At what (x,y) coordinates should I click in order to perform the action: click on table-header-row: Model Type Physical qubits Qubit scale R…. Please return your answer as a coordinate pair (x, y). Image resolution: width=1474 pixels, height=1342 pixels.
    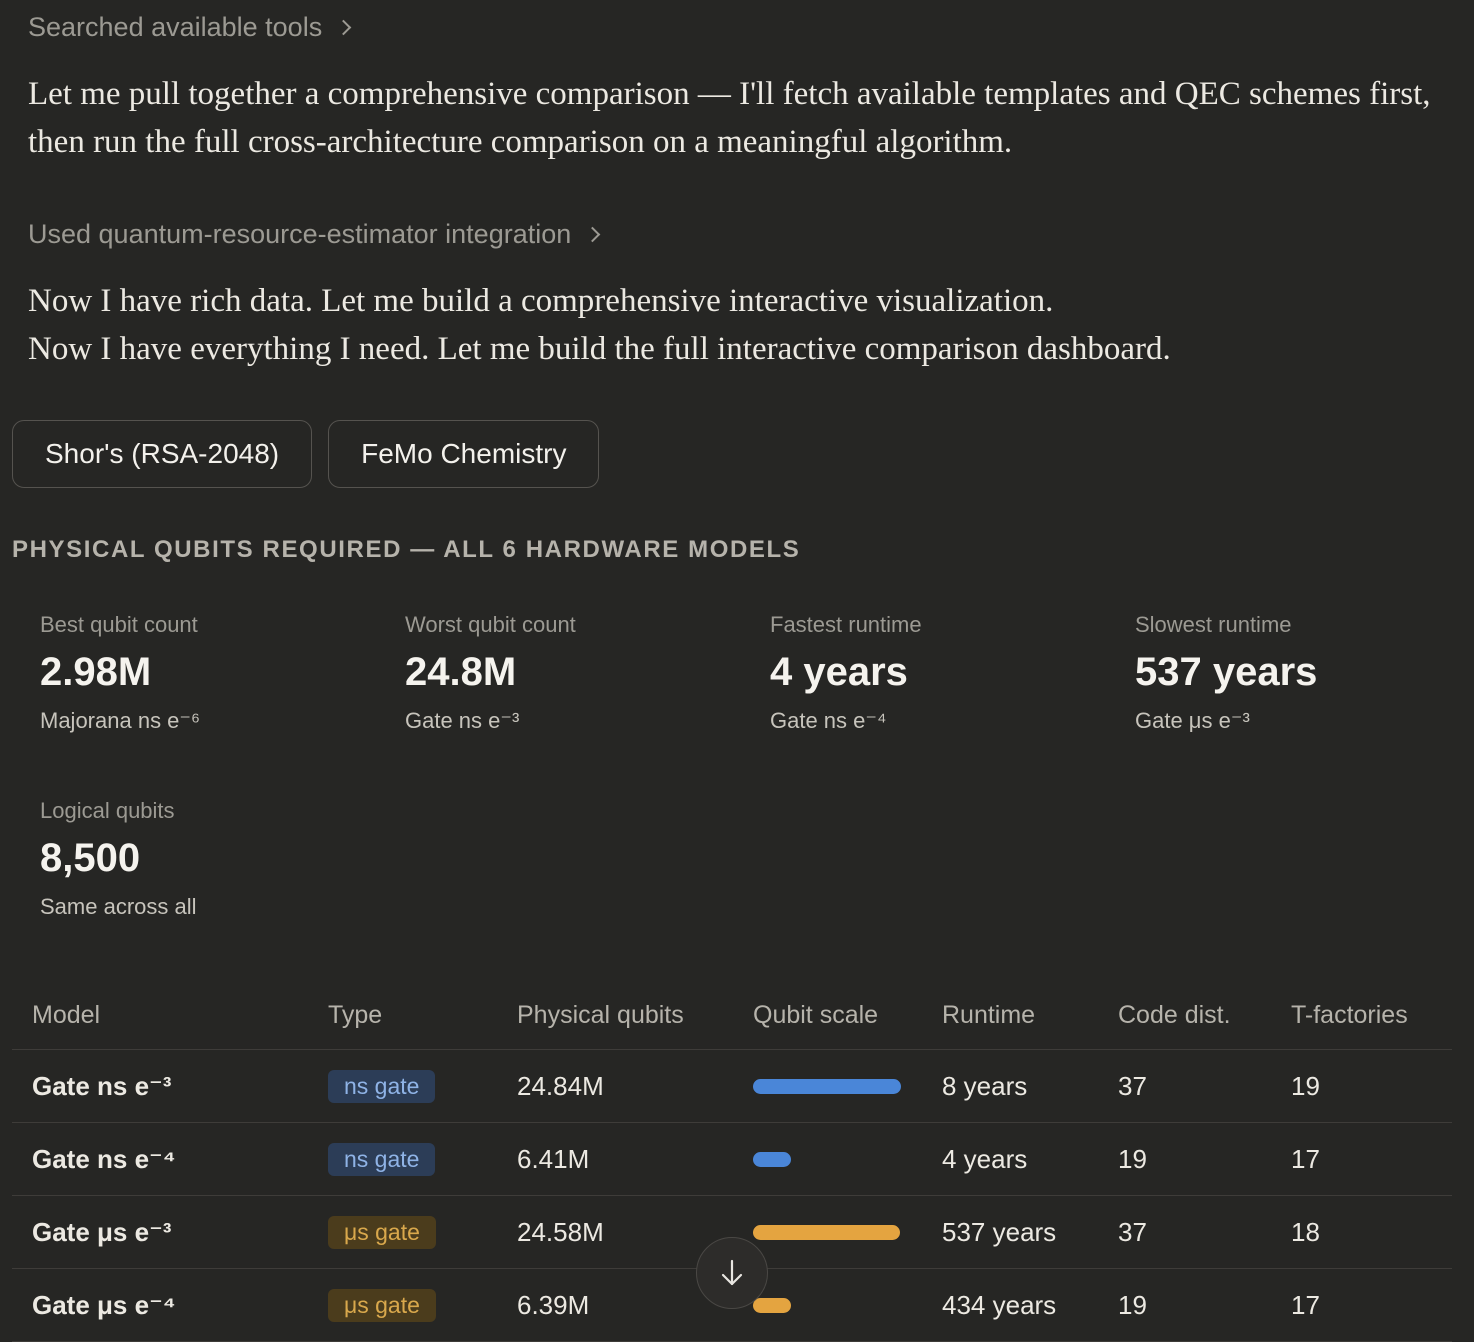
    Looking at the image, I should click on (732, 1016).